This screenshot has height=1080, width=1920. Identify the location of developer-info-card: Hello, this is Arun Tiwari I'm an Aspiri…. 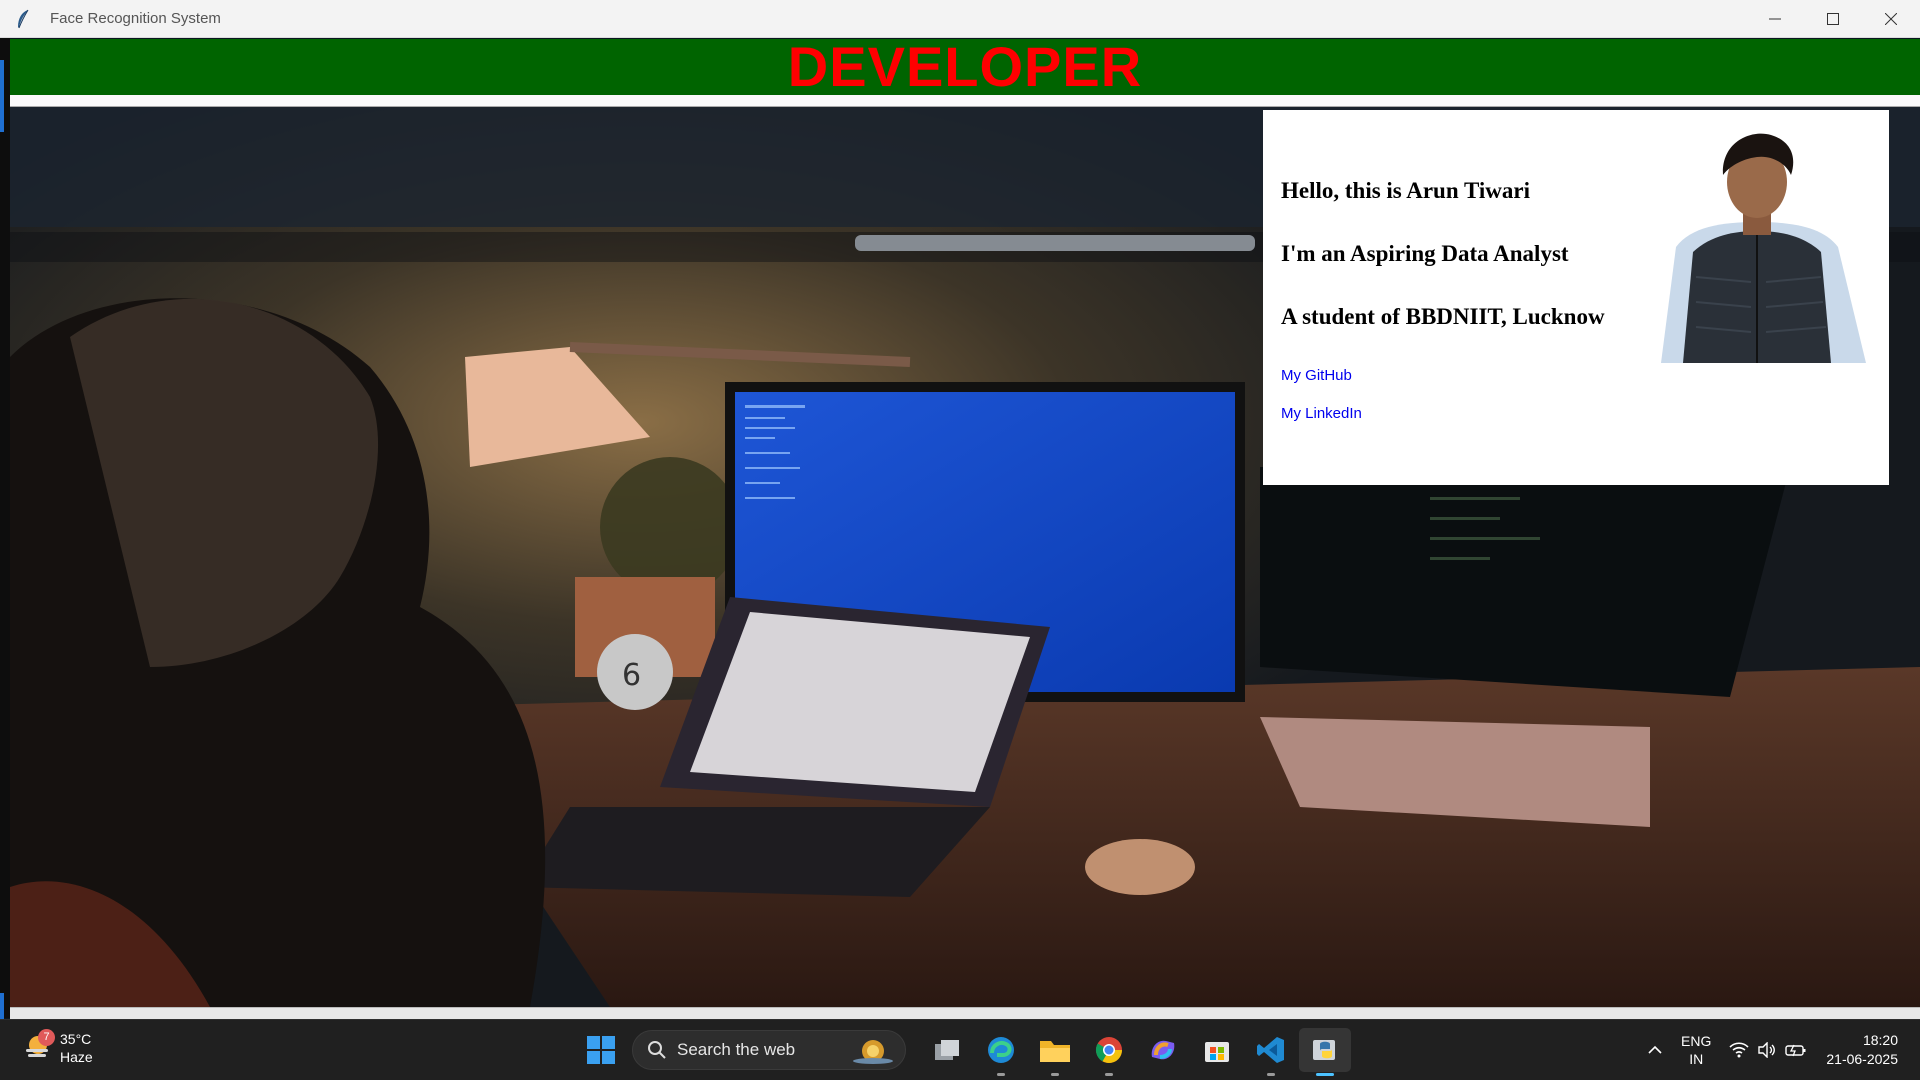
(1576, 297).